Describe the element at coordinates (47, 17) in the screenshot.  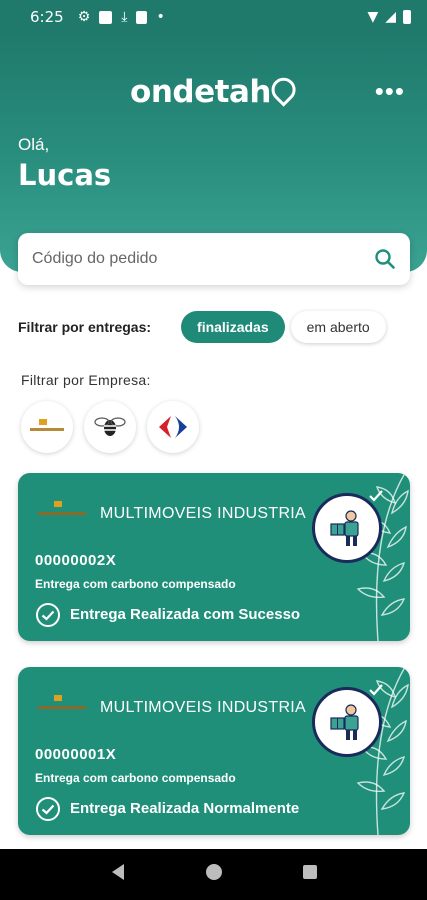
I see `status-time: 6:25` at that location.